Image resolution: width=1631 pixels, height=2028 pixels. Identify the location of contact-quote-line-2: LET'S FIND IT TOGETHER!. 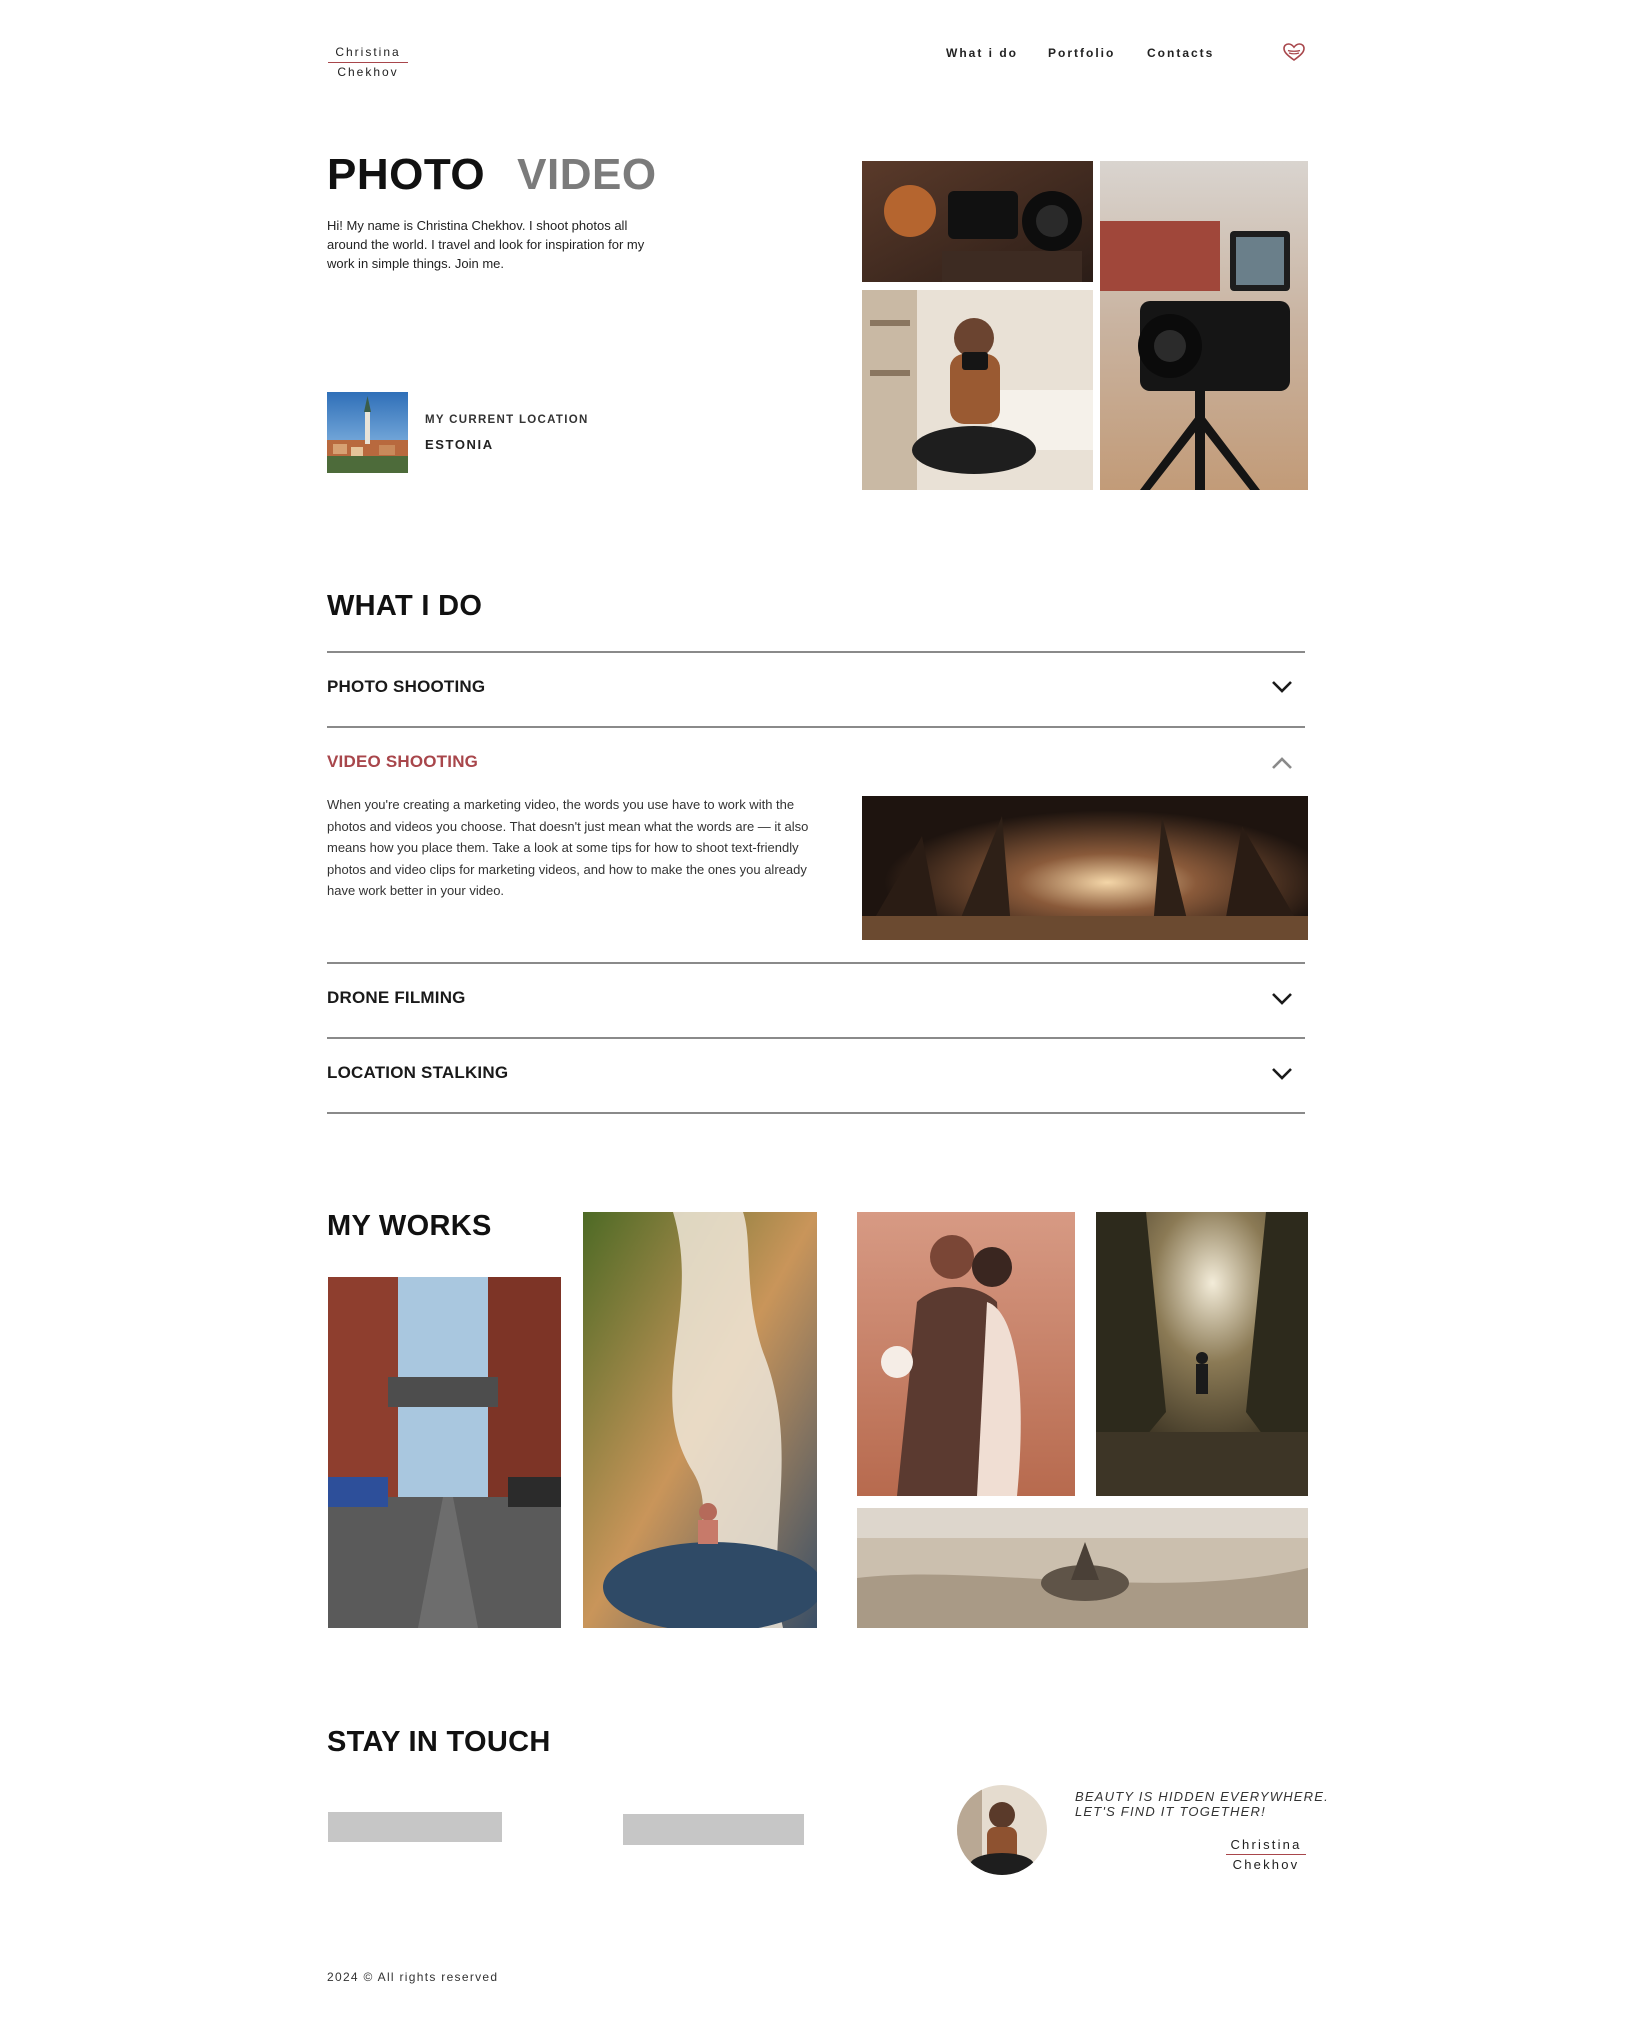
(1170, 1811).